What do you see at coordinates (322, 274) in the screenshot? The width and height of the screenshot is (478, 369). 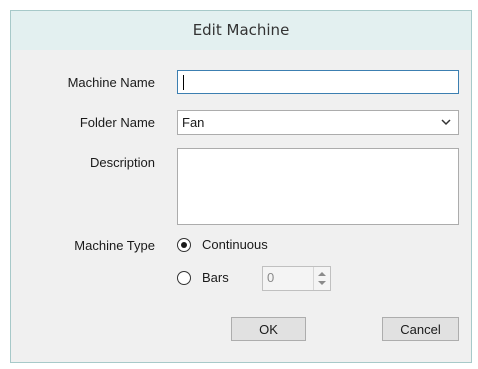 I see `spinner-up-icon` at bounding box center [322, 274].